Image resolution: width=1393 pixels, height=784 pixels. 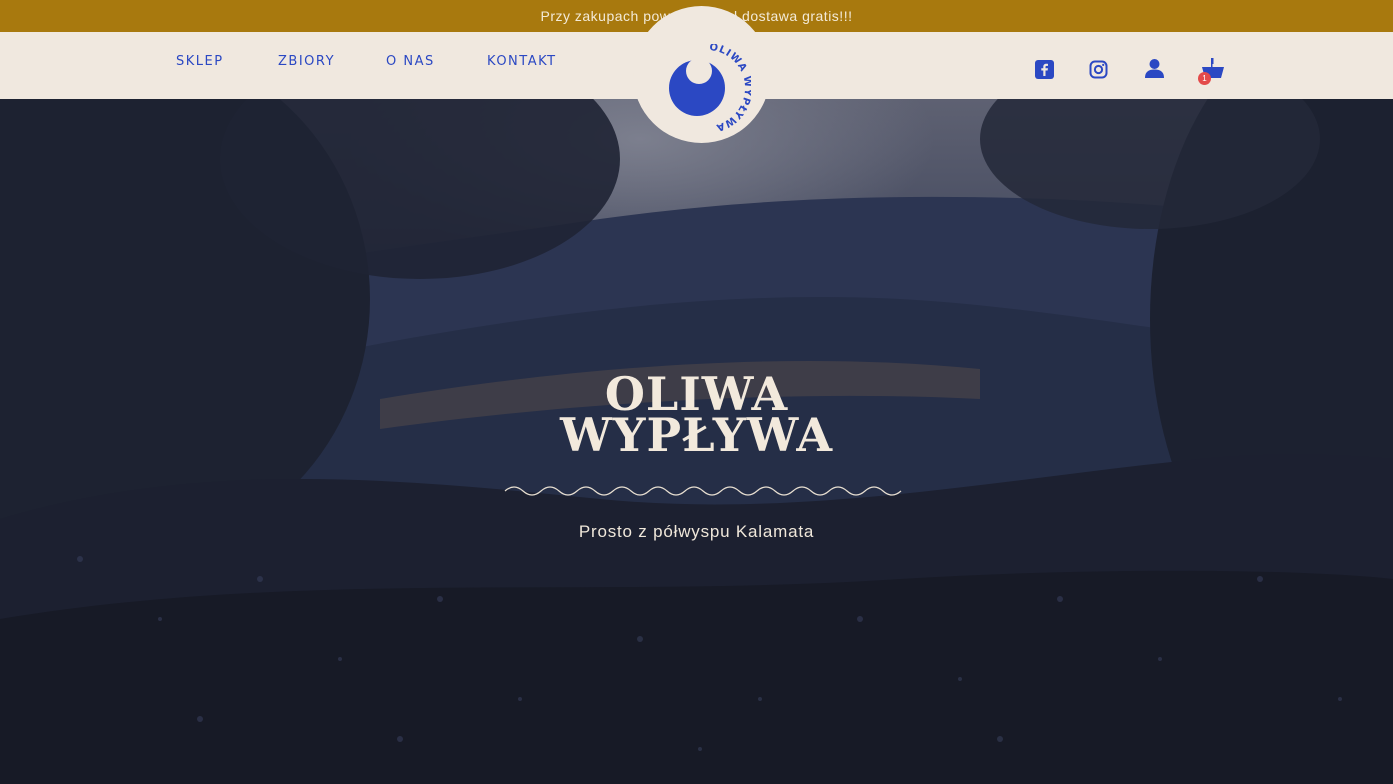 What do you see at coordinates (696, 435) in the screenshot?
I see `hero-title-line2: WYPŁYWA` at bounding box center [696, 435].